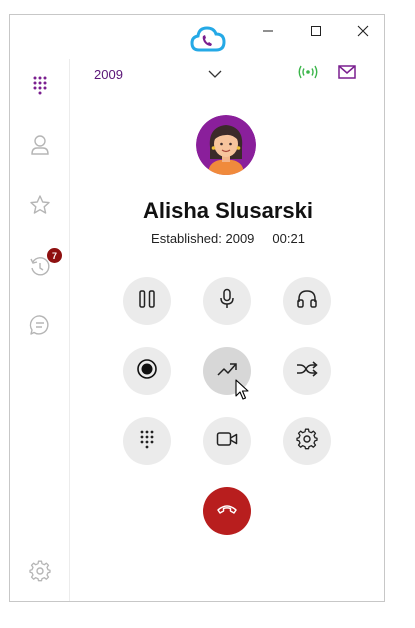 The image size is (415, 628). Describe the element at coordinates (226, 145) in the screenshot. I see `avatar` at that location.